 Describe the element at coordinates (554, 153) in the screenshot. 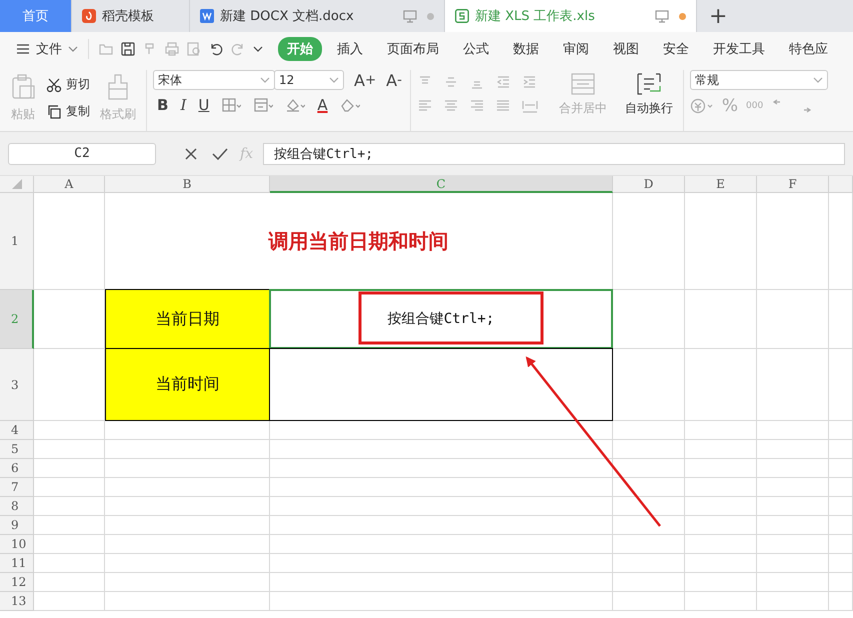

I see `formula-input: 按组合键Ctrl+;` at that location.